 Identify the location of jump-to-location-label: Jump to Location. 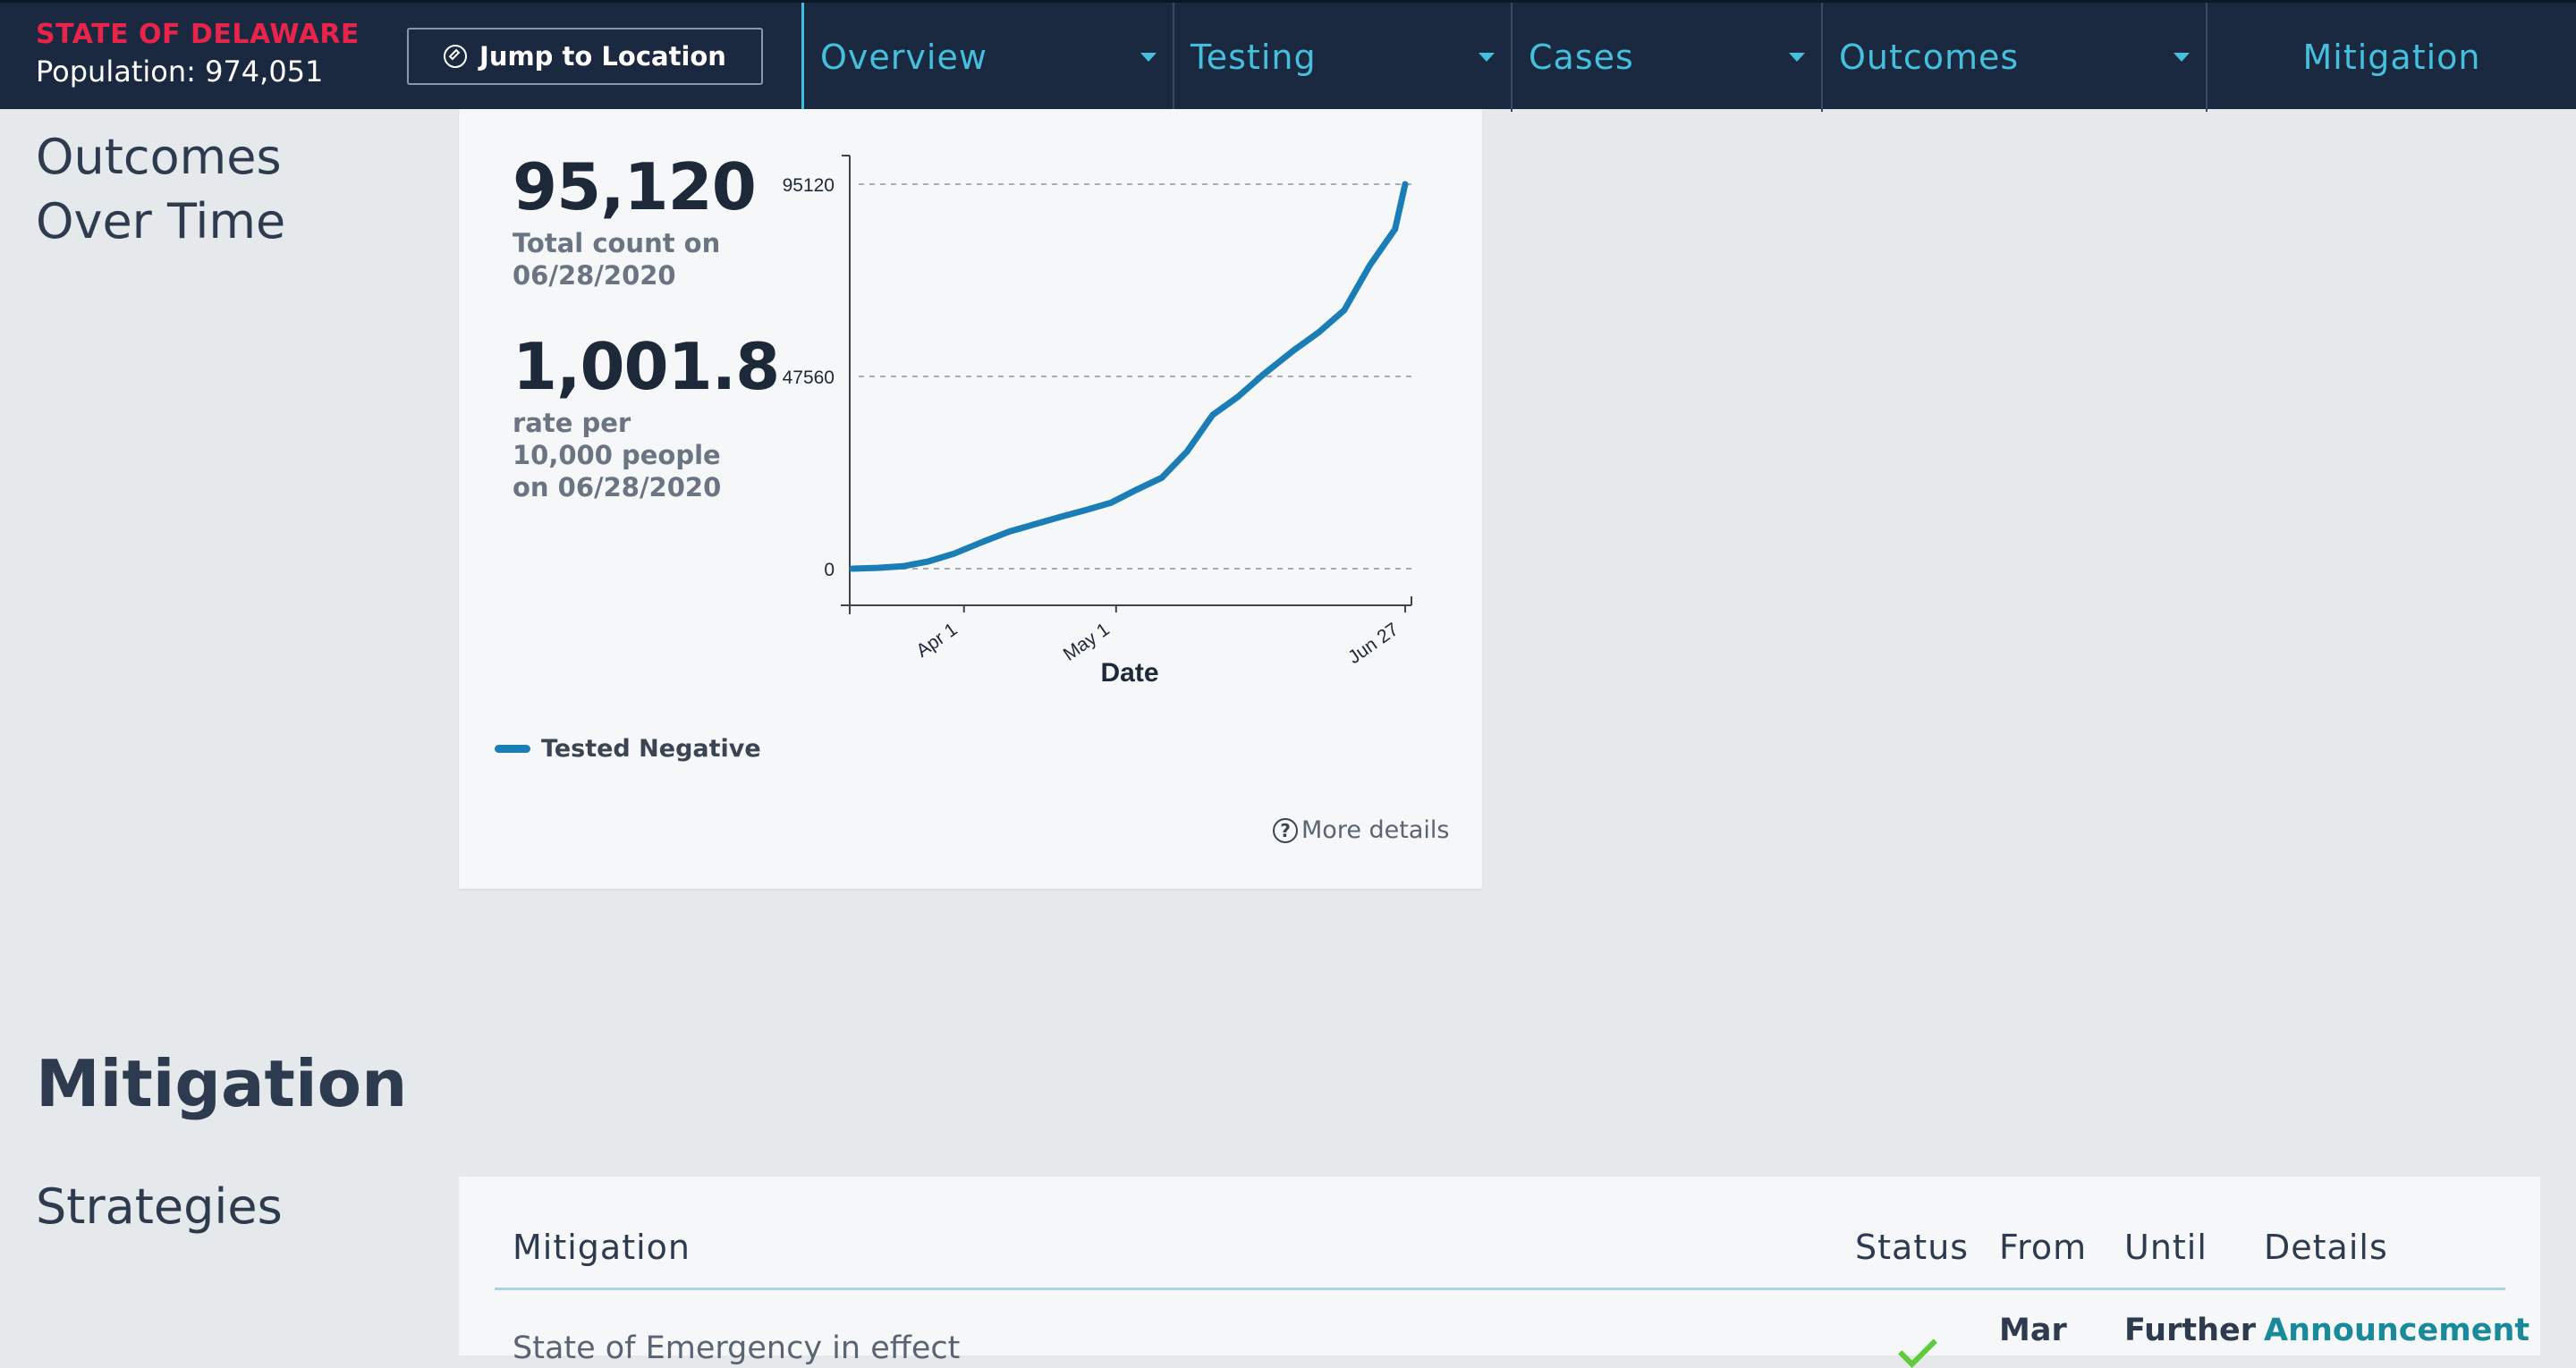
(602, 57).